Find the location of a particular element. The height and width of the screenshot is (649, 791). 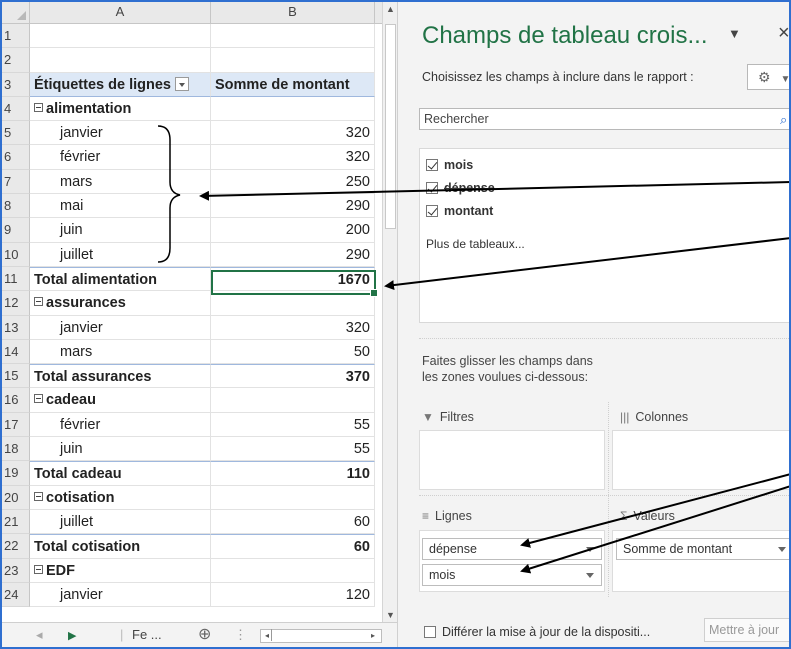

update-button: Mettre à jour is located at coordinates (746, 630).